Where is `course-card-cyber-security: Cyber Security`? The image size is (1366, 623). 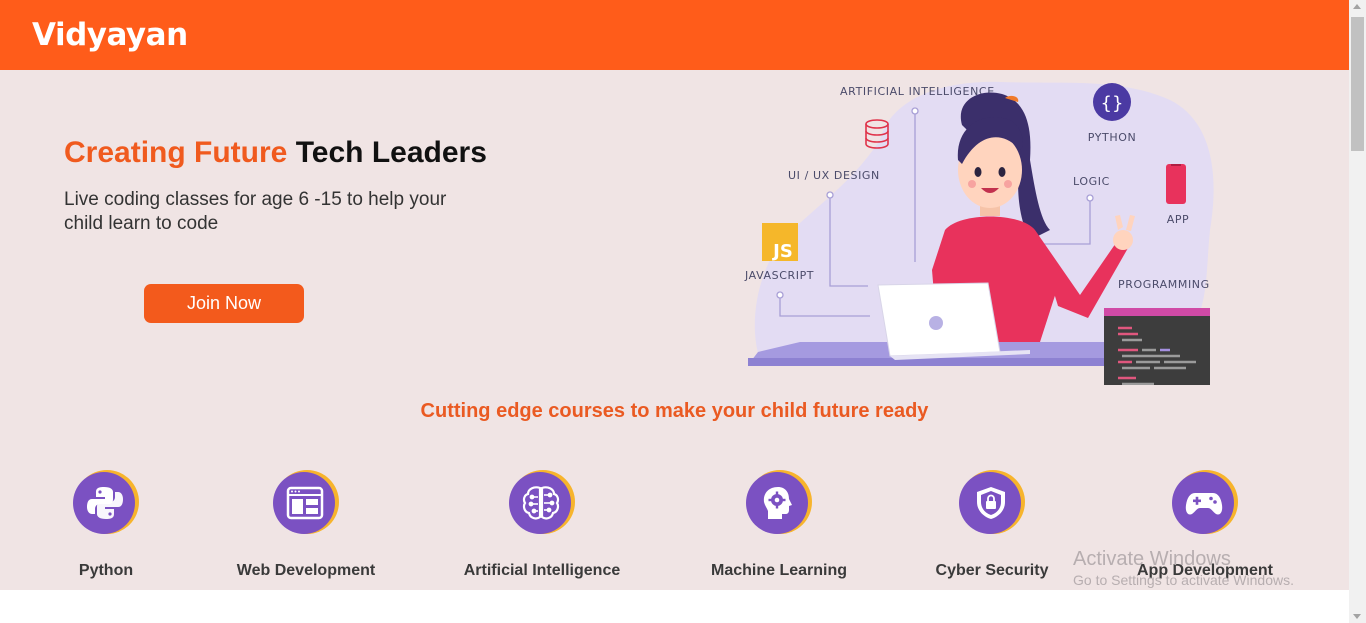 course-card-cyber-security: Cyber Security is located at coordinates (992, 525).